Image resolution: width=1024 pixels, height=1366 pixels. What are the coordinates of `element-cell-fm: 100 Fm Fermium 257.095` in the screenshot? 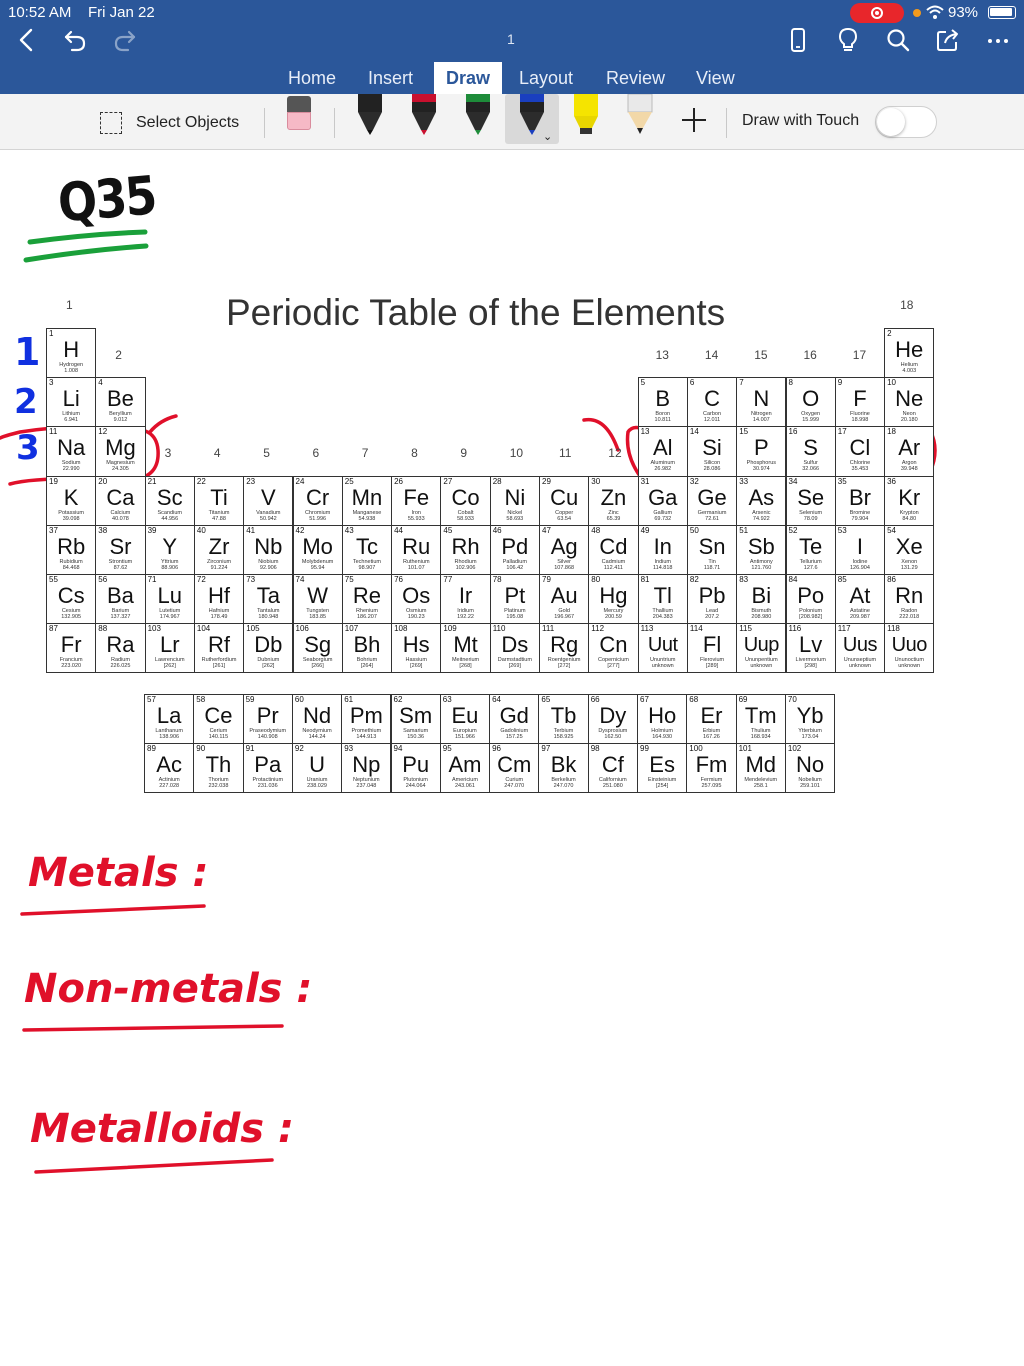 It's located at (711, 768).